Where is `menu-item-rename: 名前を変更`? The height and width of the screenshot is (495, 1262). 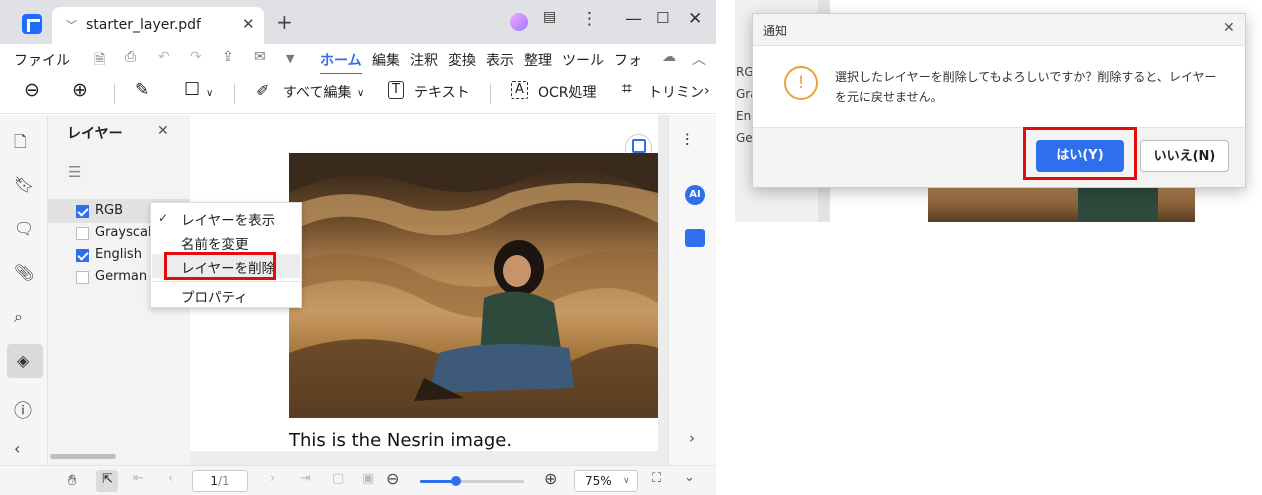 menu-item-rename: 名前を変更 is located at coordinates (215, 243).